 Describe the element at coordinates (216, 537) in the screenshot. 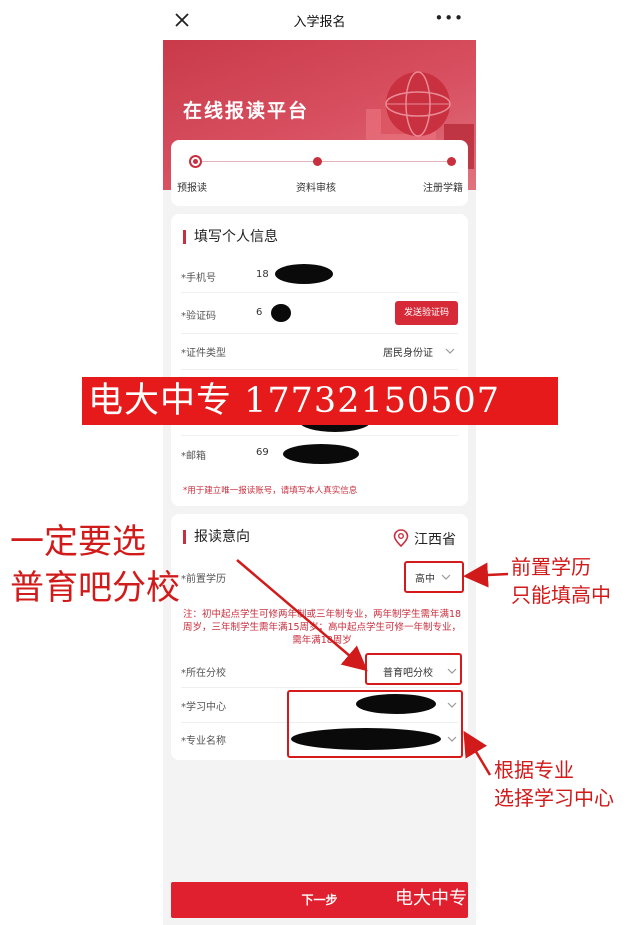

I see `intent-title: 报读意向` at that location.